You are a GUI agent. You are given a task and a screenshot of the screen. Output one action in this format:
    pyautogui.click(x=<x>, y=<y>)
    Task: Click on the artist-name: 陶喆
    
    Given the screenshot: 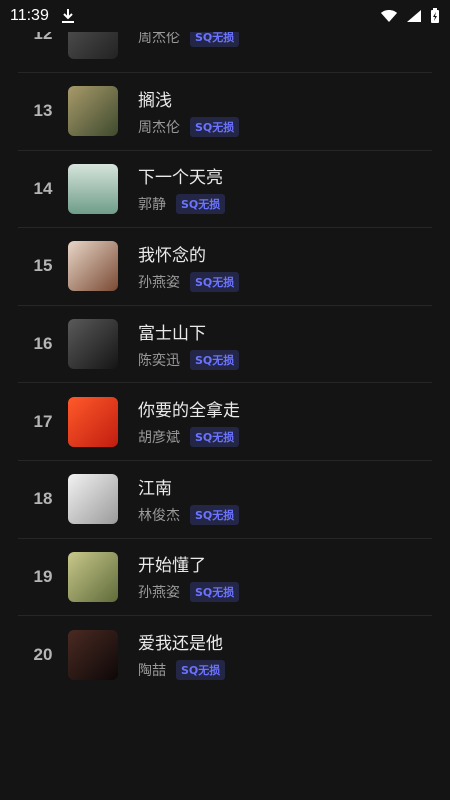 What is the action you would take?
    pyautogui.click(x=152, y=671)
    